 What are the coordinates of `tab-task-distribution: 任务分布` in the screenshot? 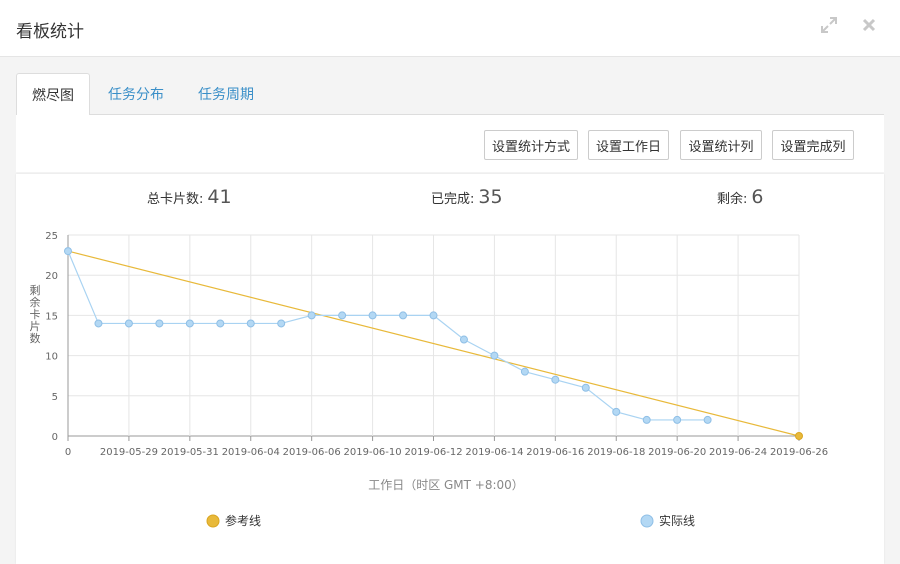 It's located at (136, 94).